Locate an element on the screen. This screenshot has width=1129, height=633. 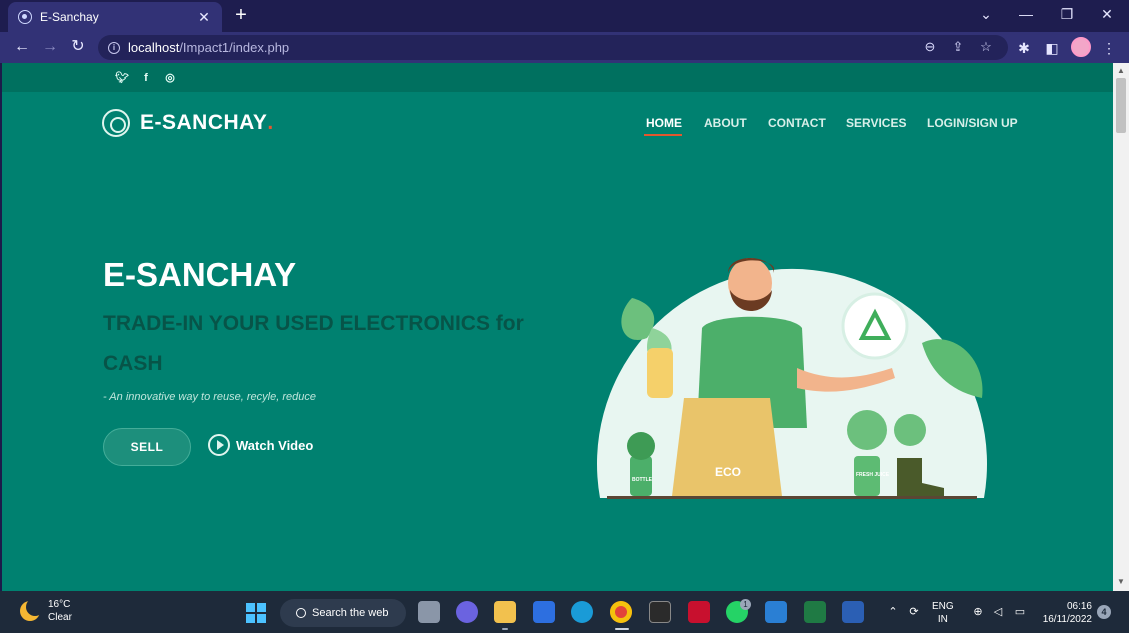
facebook-icon: f is located at coordinates (146, 78).